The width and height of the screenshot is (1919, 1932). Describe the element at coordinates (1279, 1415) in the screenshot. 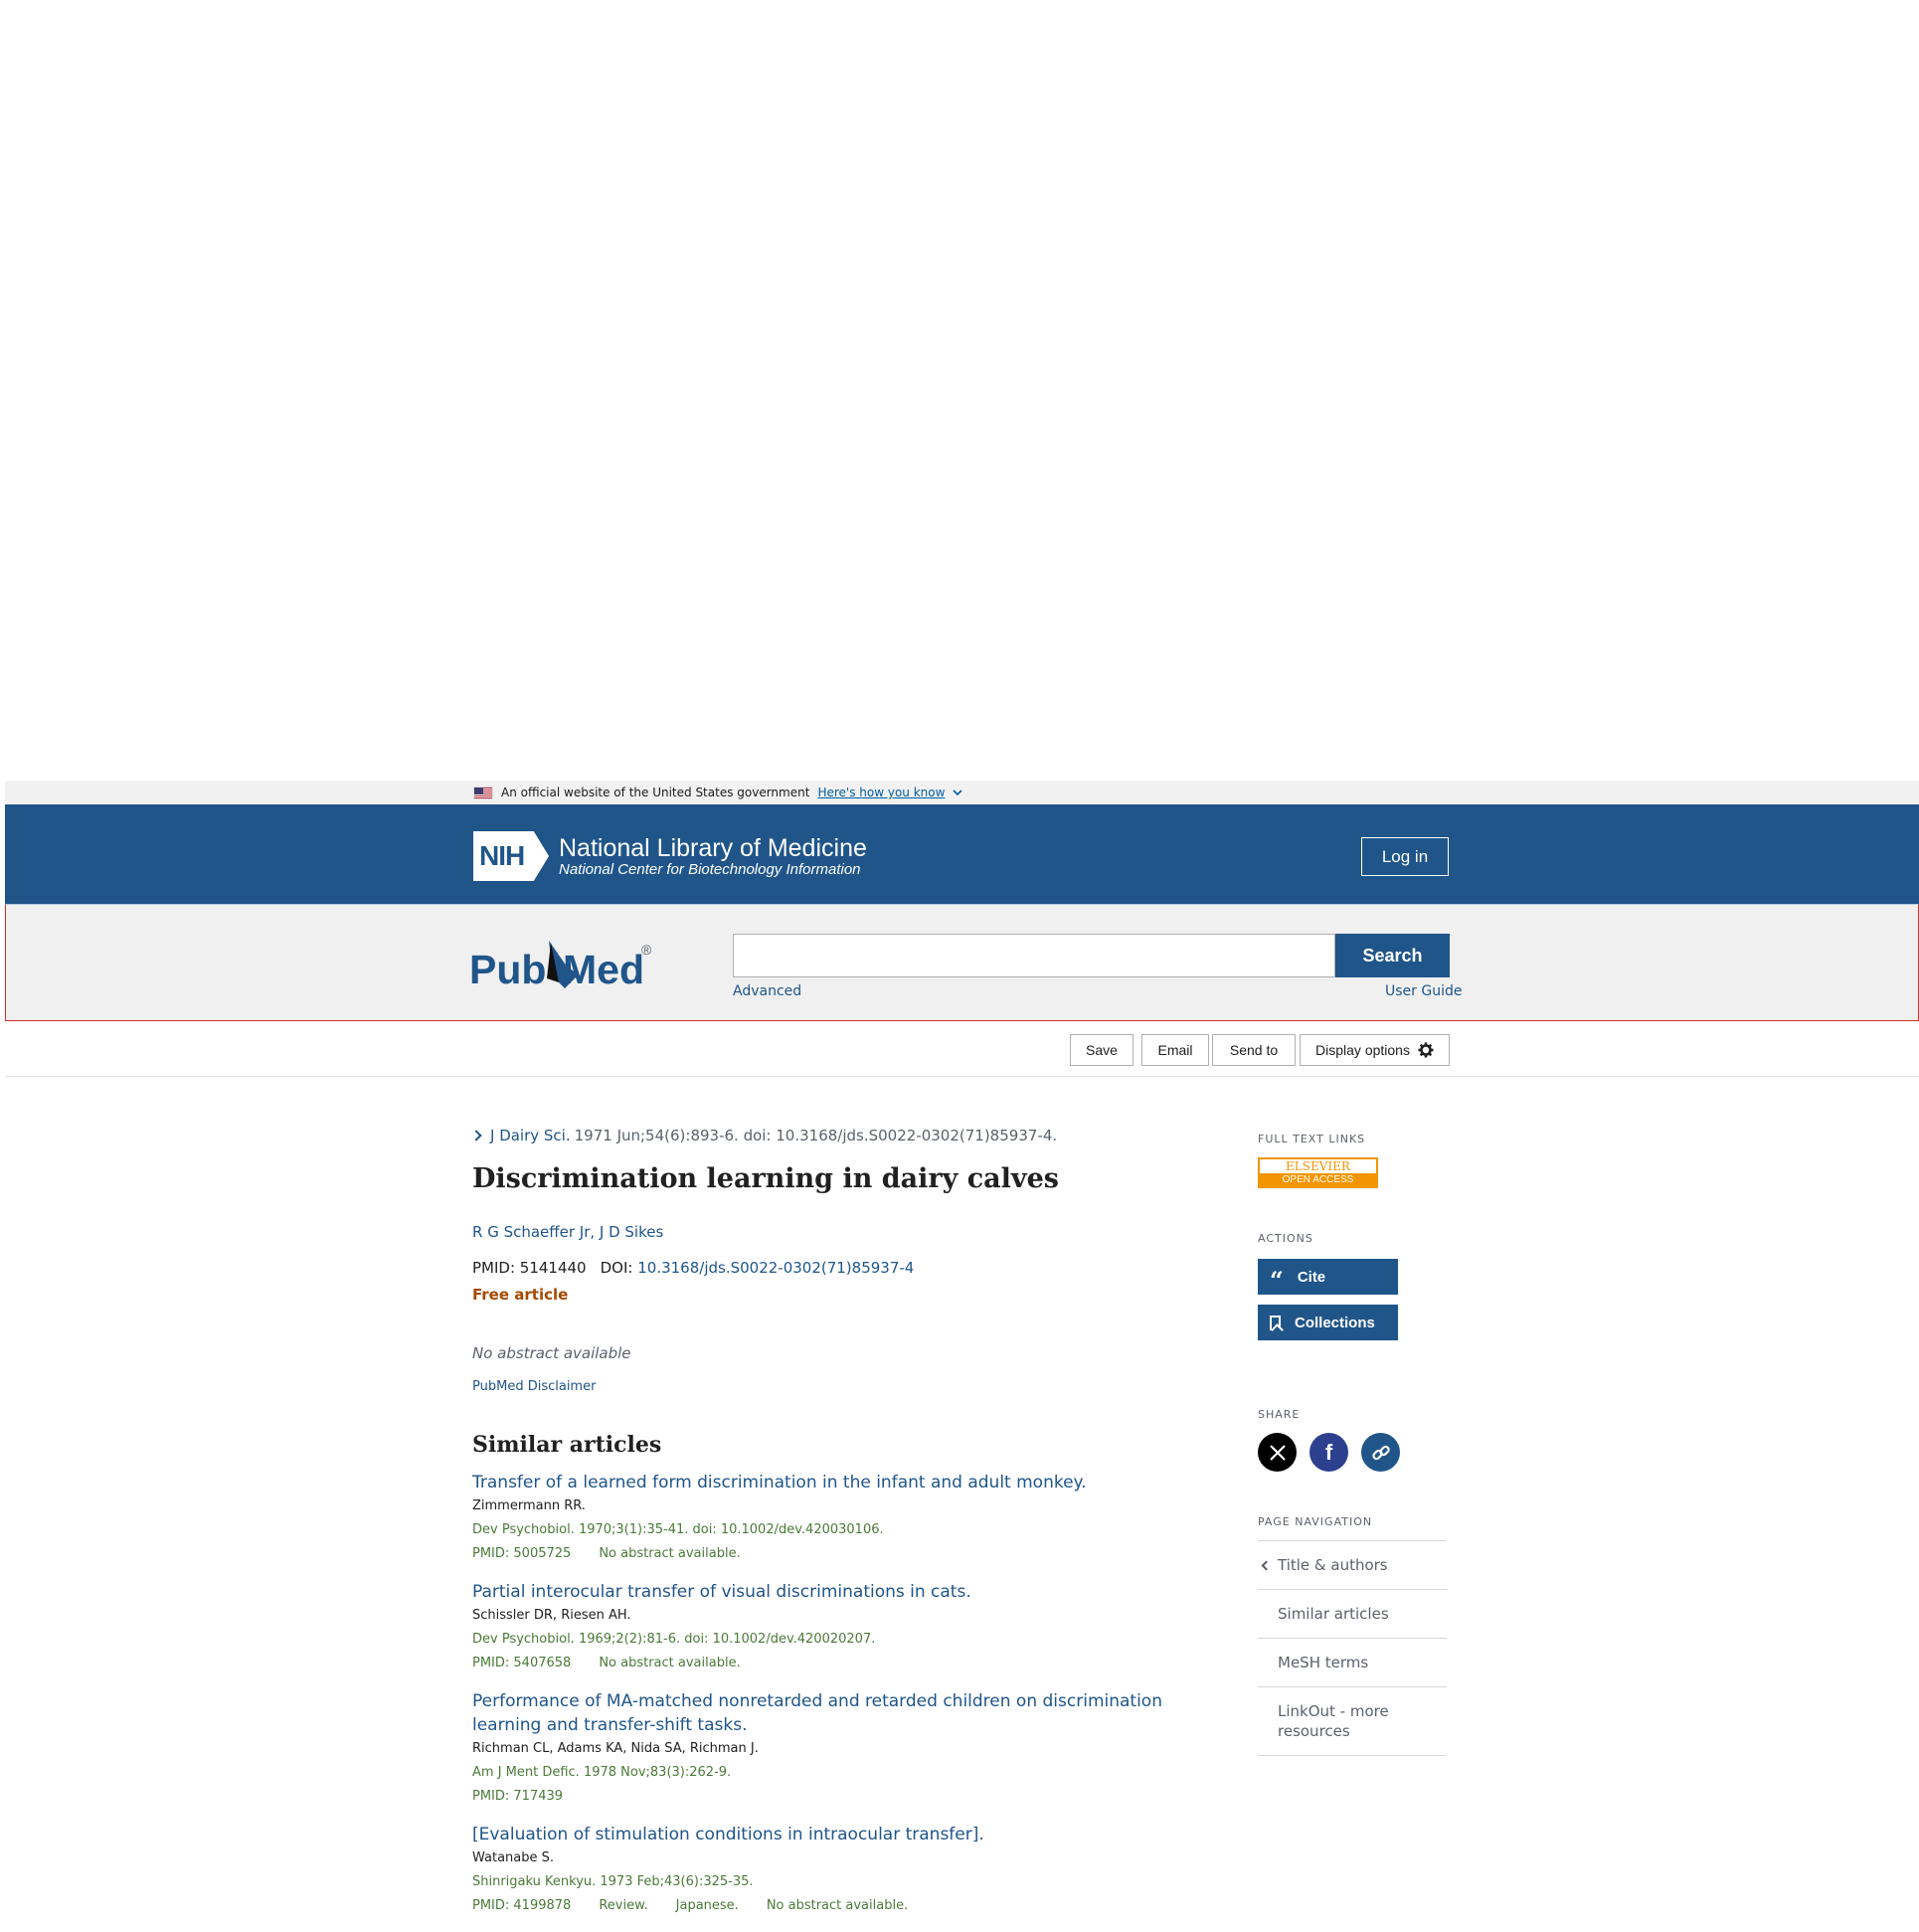

I see `share-heading: SHARE` at that location.